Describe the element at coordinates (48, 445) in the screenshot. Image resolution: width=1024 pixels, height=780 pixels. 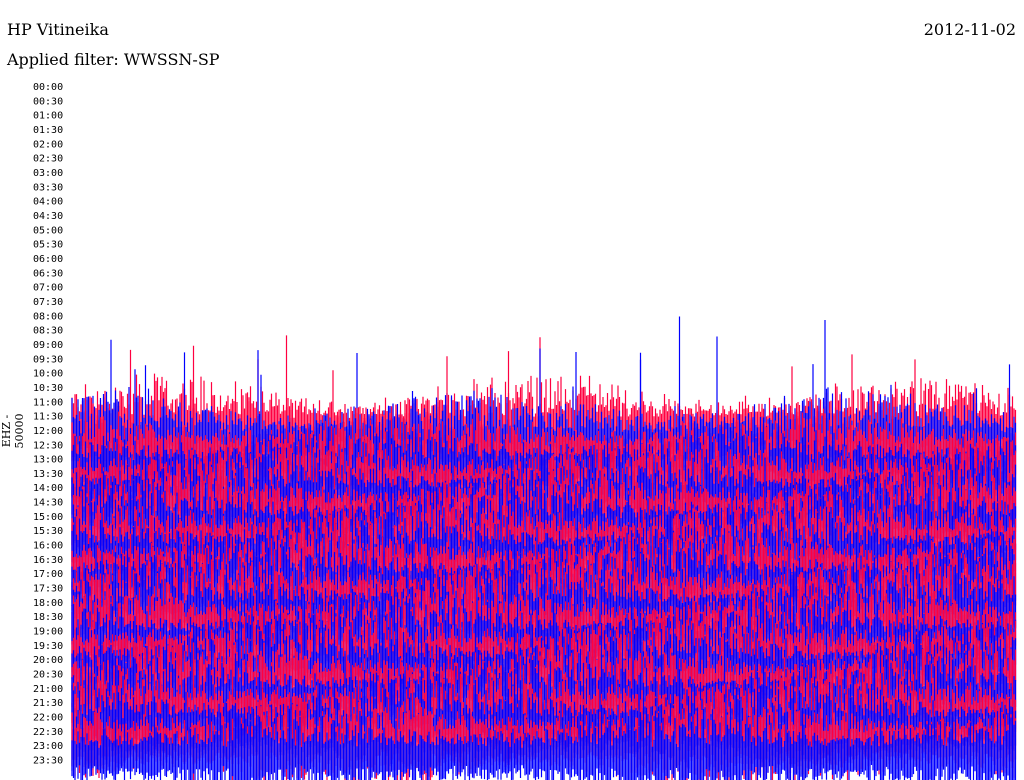
I see `time-tick-label: 12:30` at that location.